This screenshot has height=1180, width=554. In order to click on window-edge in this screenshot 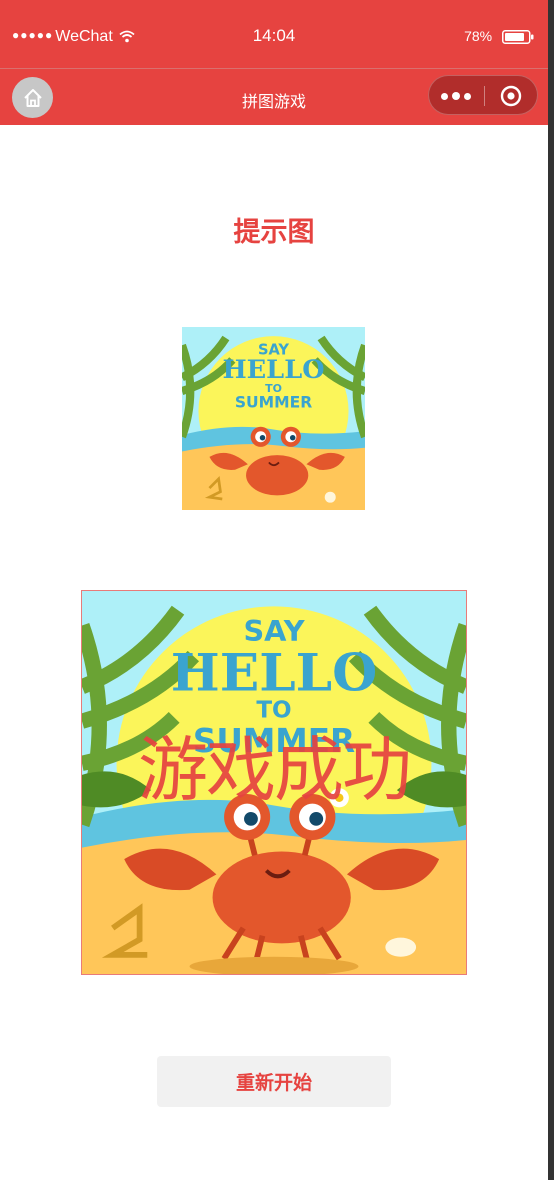, I will do `click(551, 590)`.